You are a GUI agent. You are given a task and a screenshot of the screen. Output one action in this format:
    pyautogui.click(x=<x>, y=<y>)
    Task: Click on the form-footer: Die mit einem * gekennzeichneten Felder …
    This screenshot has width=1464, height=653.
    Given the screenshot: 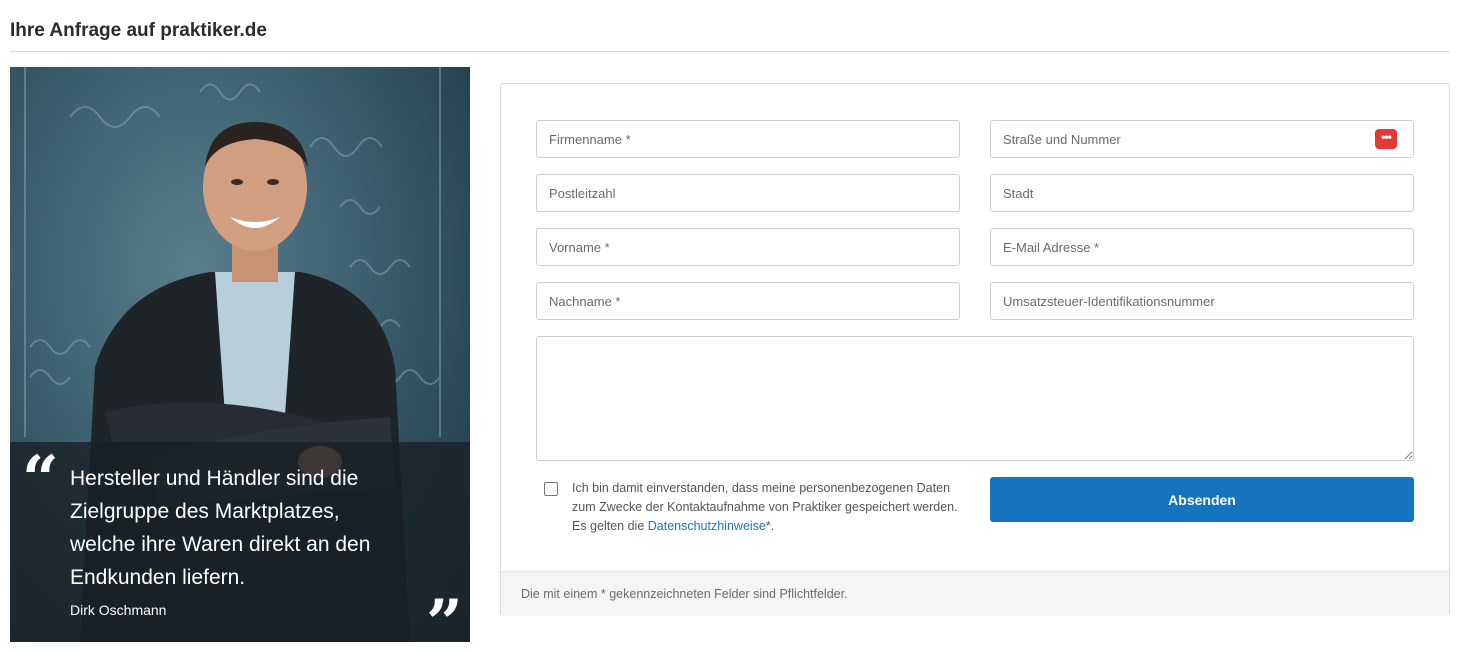 What is the action you would take?
    pyautogui.click(x=975, y=593)
    